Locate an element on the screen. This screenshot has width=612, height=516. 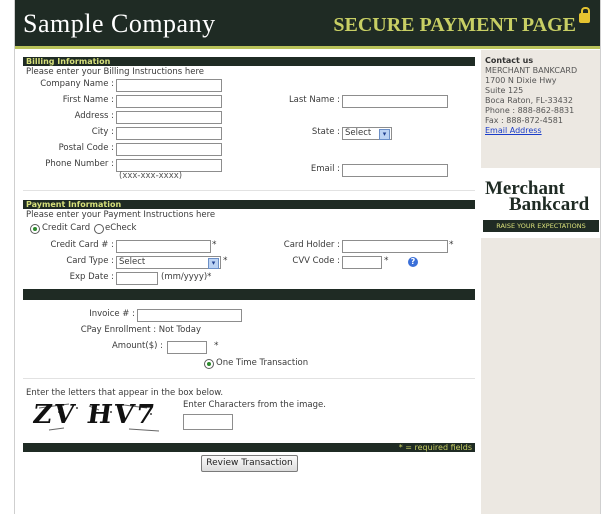
city-label: City : is located at coordinates (102, 132).